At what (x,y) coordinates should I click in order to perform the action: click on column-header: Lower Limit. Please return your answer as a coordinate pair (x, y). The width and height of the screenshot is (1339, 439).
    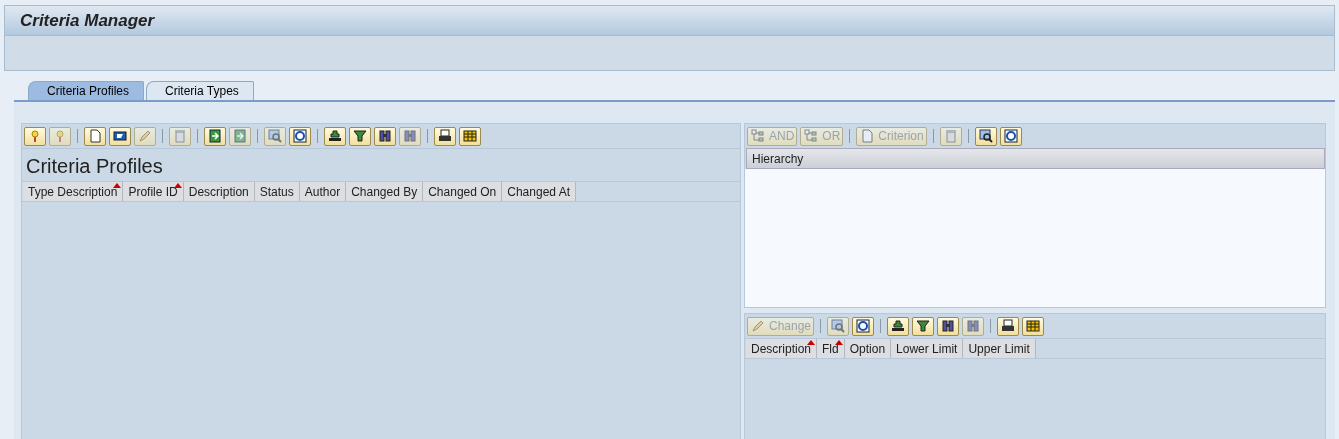
    Looking at the image, I should click on (927, 348).